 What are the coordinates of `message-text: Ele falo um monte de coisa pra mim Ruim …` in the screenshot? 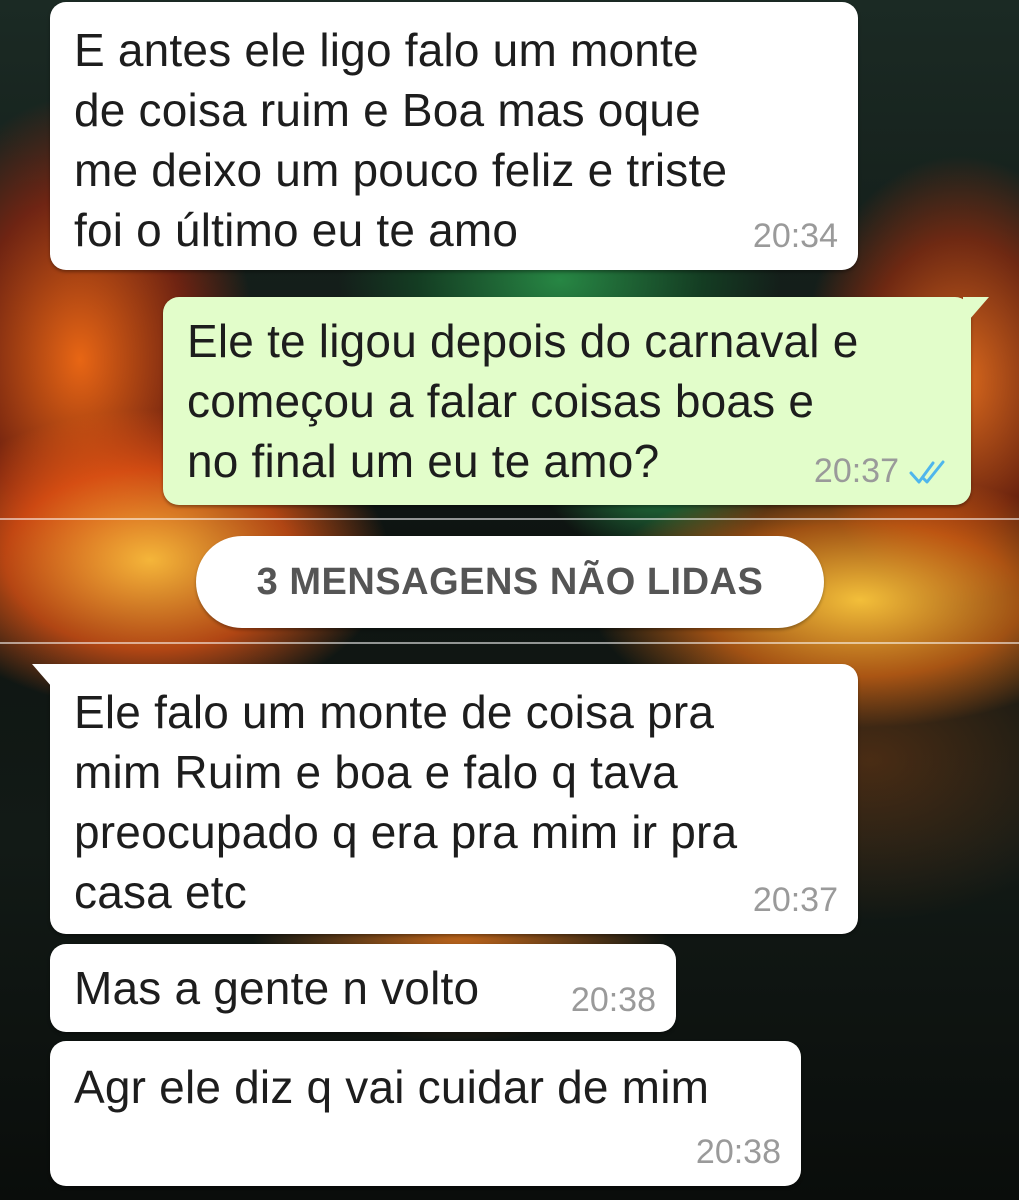 It's located at (406, 802).